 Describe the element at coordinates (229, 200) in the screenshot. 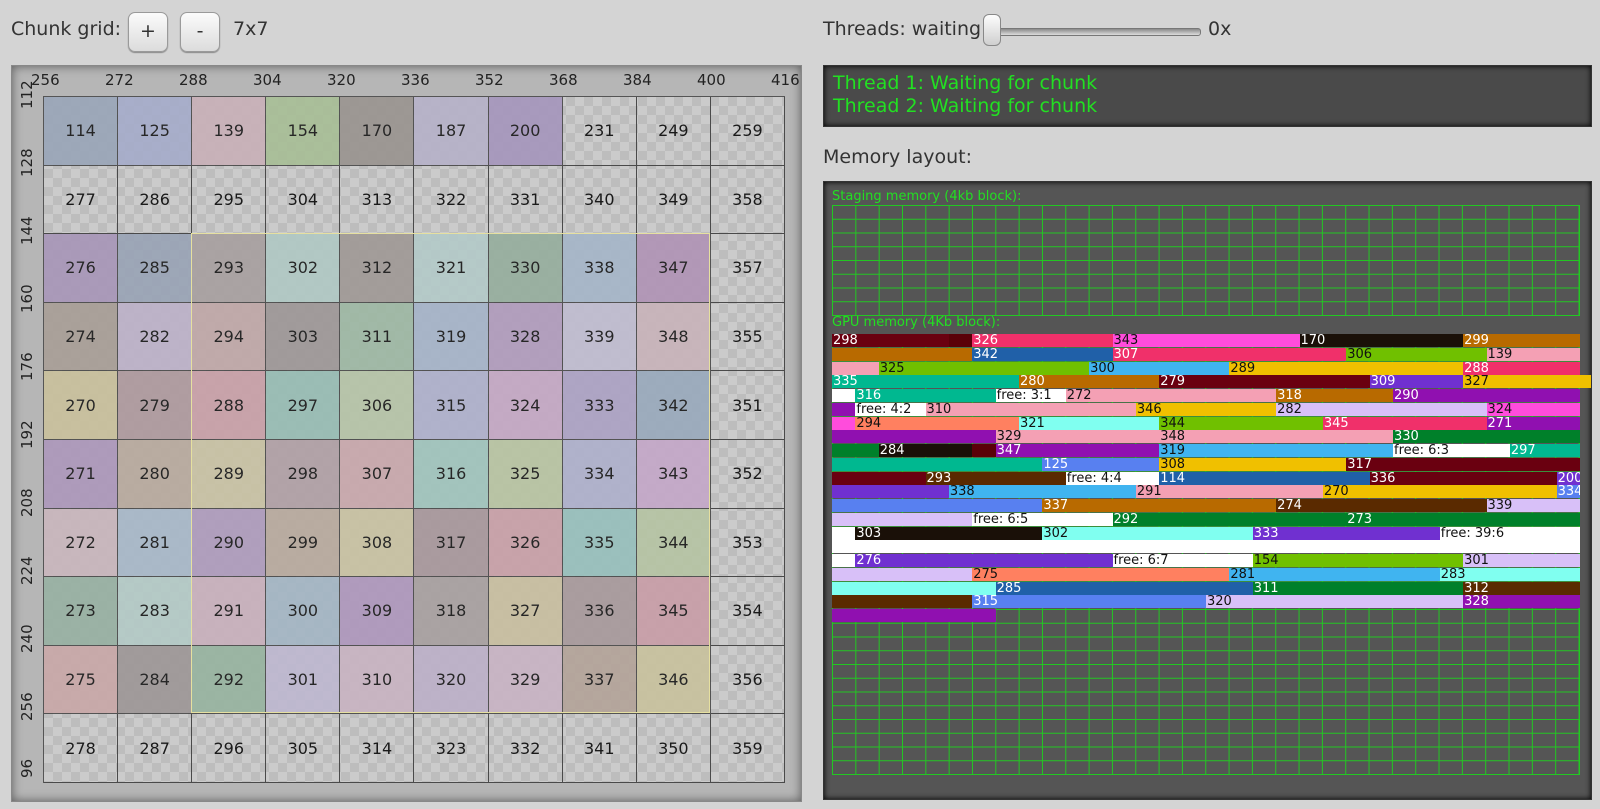

I see `chunk-cell: 295` at that location.